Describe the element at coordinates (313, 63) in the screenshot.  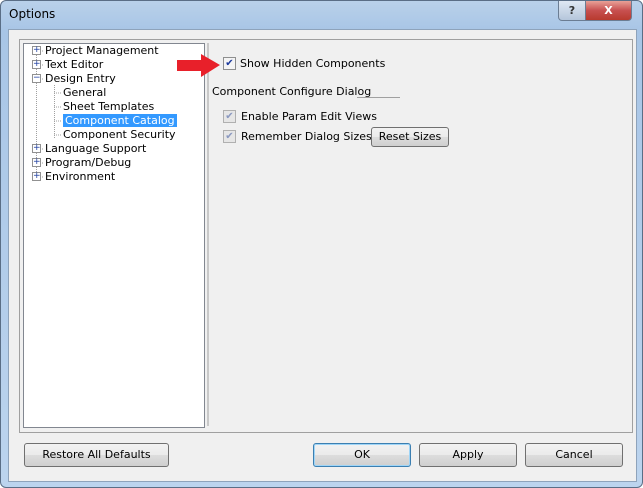
I see `show-hidden-label: Show Hidden Components` at that location.